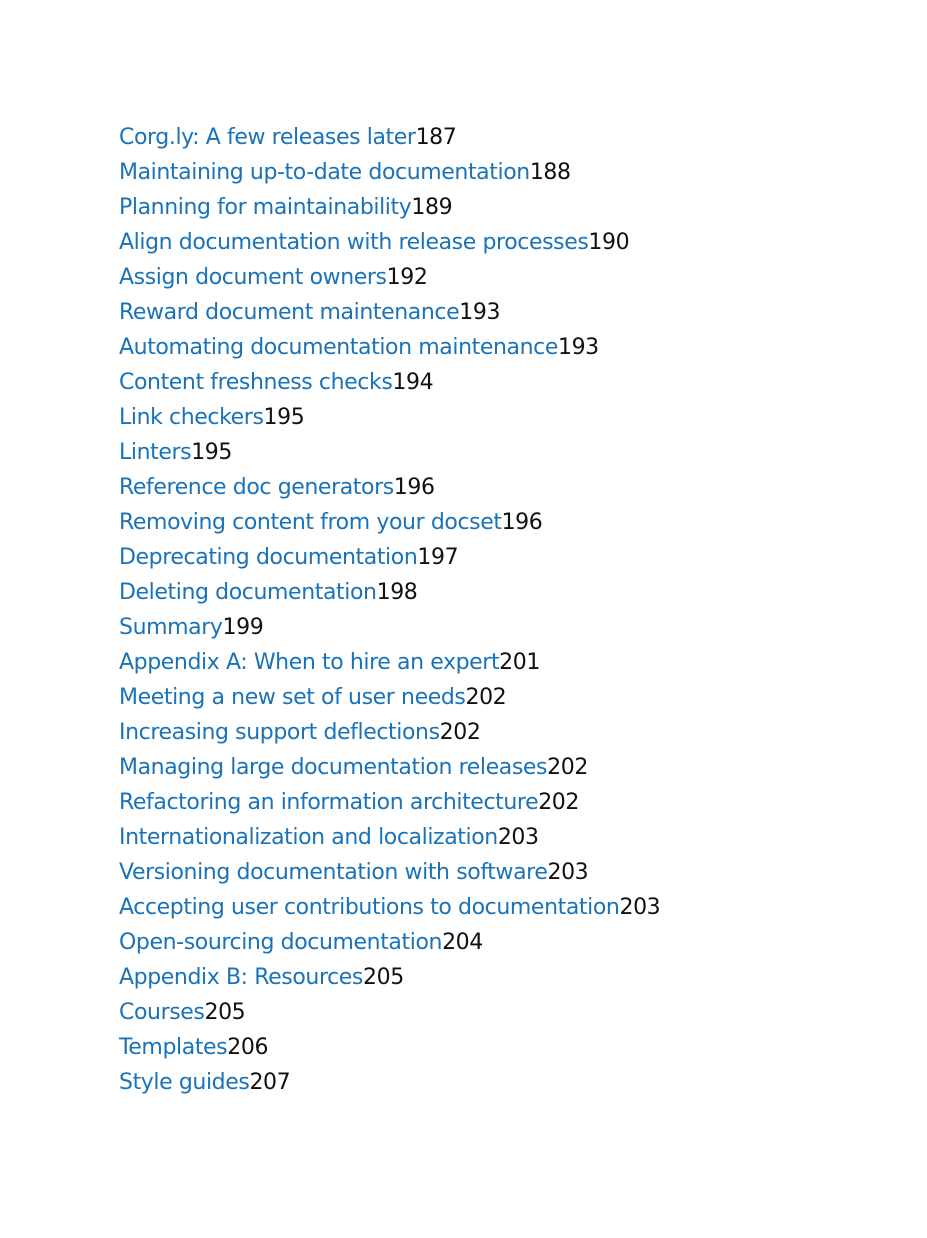 This screenshot has height=1238, width=927. I want to click on toc-link: Planning for maintainability, so click(265, 207).